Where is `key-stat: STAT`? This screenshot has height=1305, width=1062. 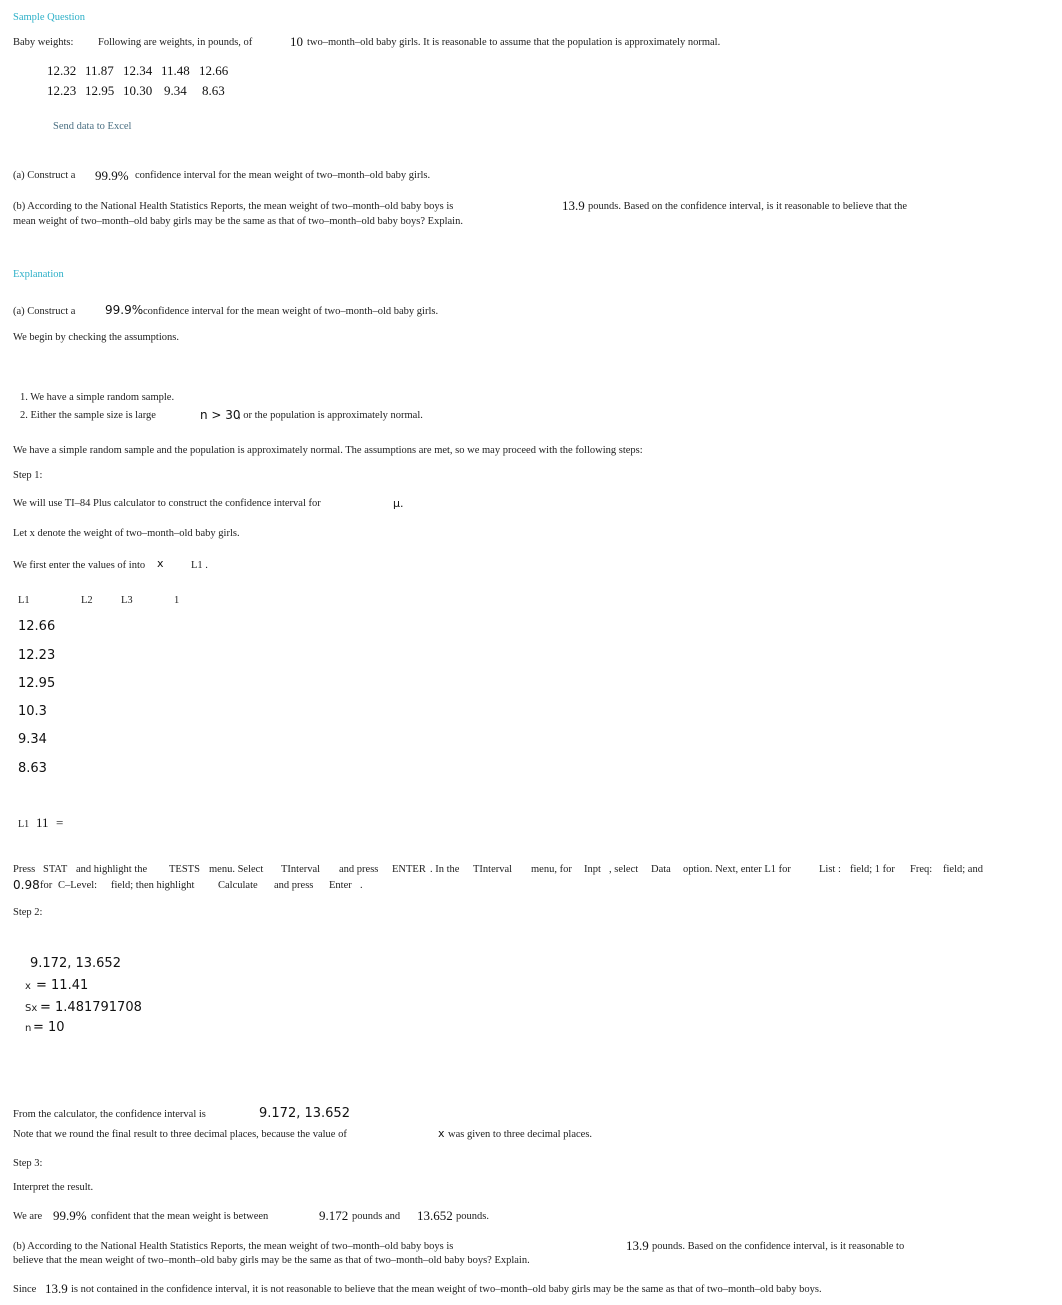 key-stat: STAT is located at coordinates (55, 869).